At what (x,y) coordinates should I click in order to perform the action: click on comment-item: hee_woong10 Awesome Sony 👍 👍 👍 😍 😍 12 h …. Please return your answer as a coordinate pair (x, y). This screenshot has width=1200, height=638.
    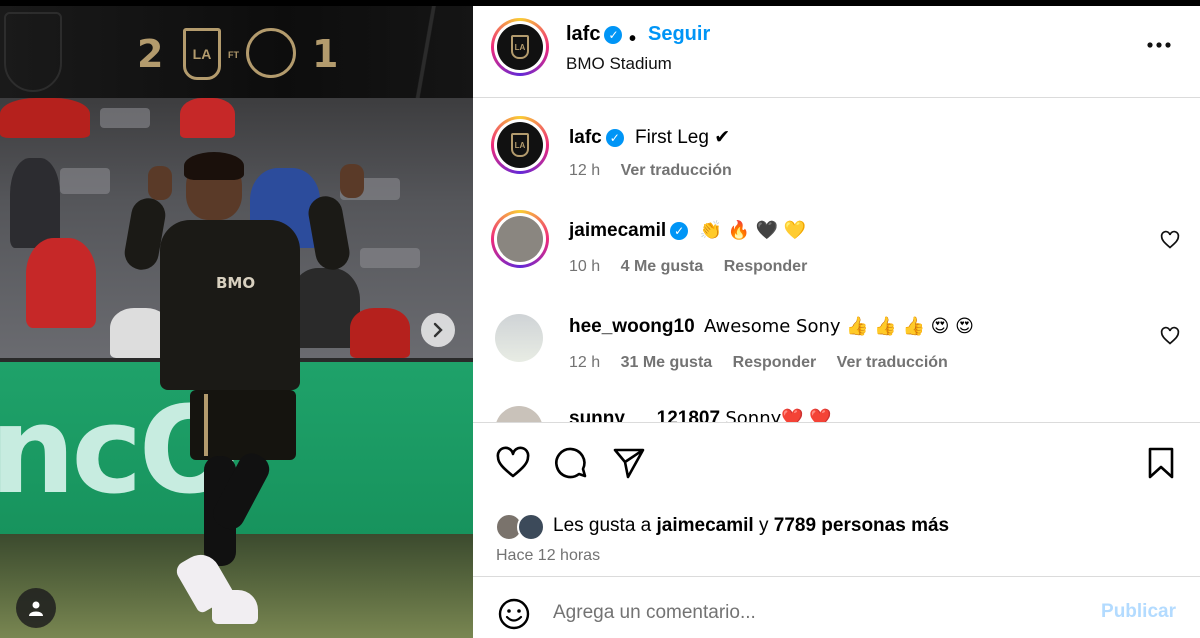
    Looking at the image, I should click on (836, 350).